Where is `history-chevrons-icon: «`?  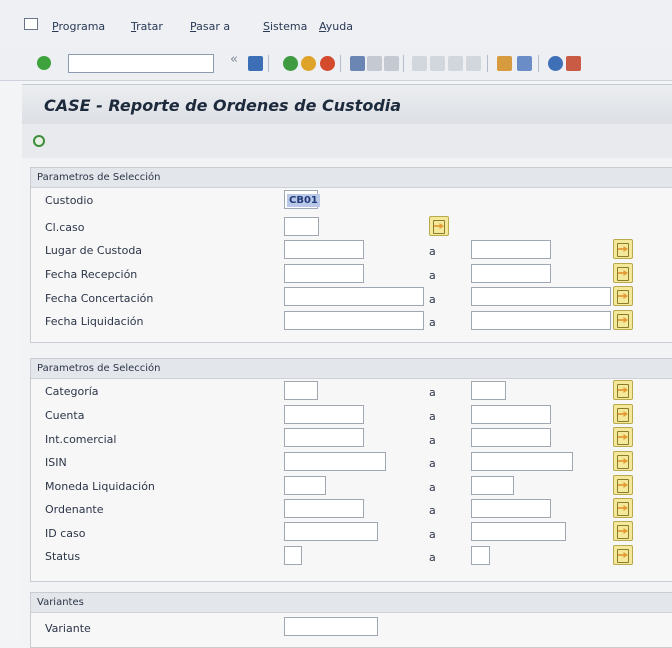 history-chevrons-icon: « is located at coordinates (237, 59).